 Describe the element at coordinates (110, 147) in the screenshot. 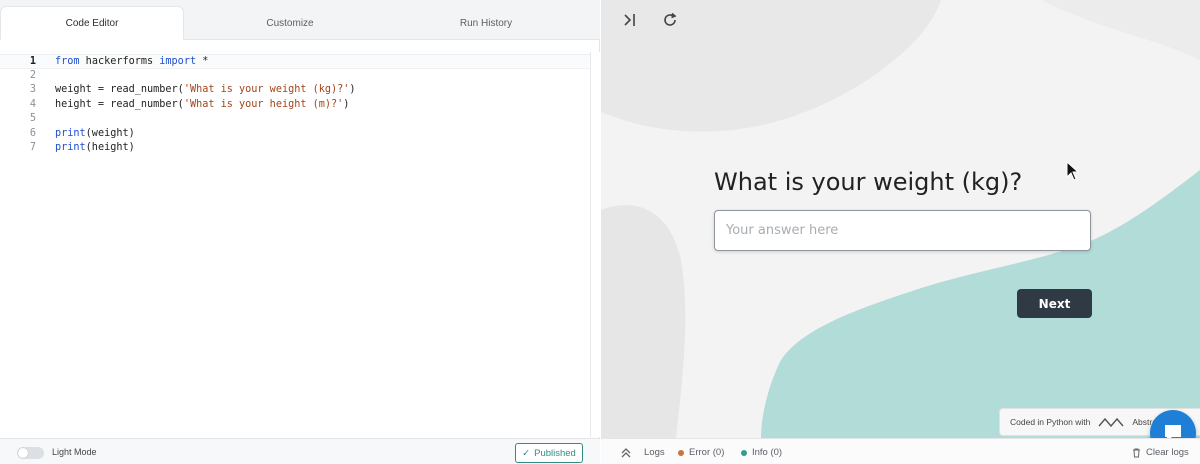

I see `code-token: (height)` at that location.